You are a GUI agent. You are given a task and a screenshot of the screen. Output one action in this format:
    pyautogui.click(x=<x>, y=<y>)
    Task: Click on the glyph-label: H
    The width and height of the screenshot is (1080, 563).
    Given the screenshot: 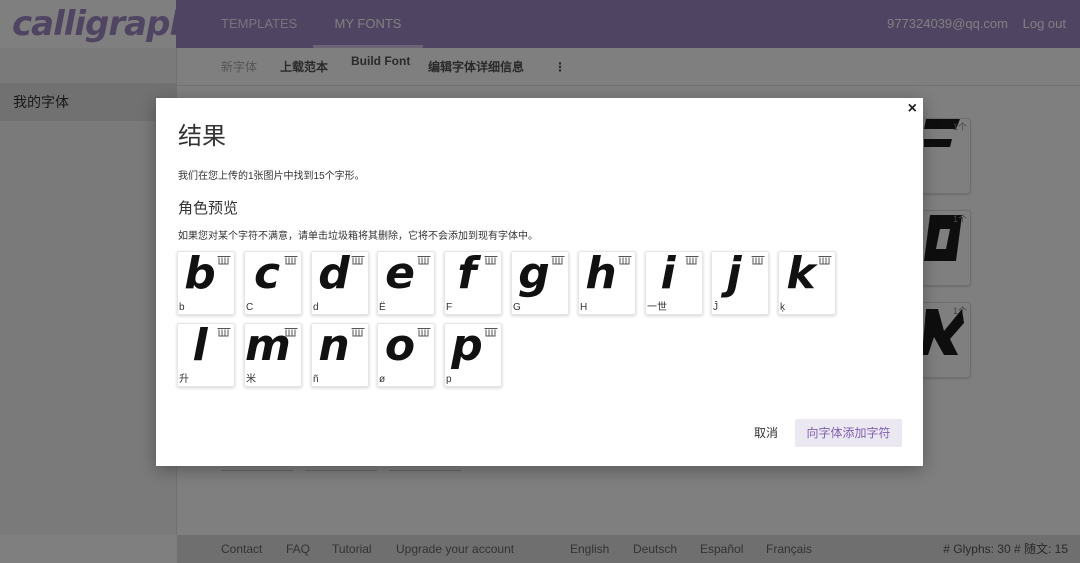 What is the action you would take?
    pyautogui.click(x=584, y=307)
    